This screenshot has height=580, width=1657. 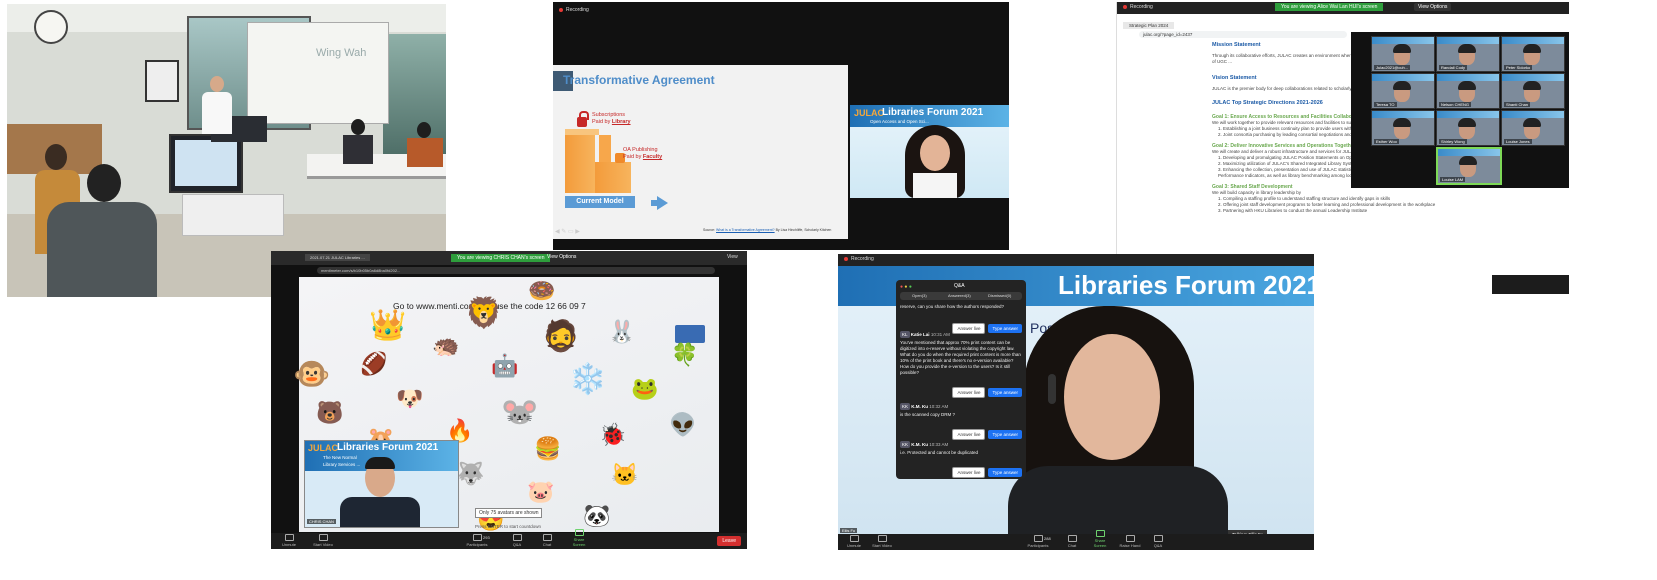 I want to click on emoji-avatar: 🐼, so click(x=597, y=515).